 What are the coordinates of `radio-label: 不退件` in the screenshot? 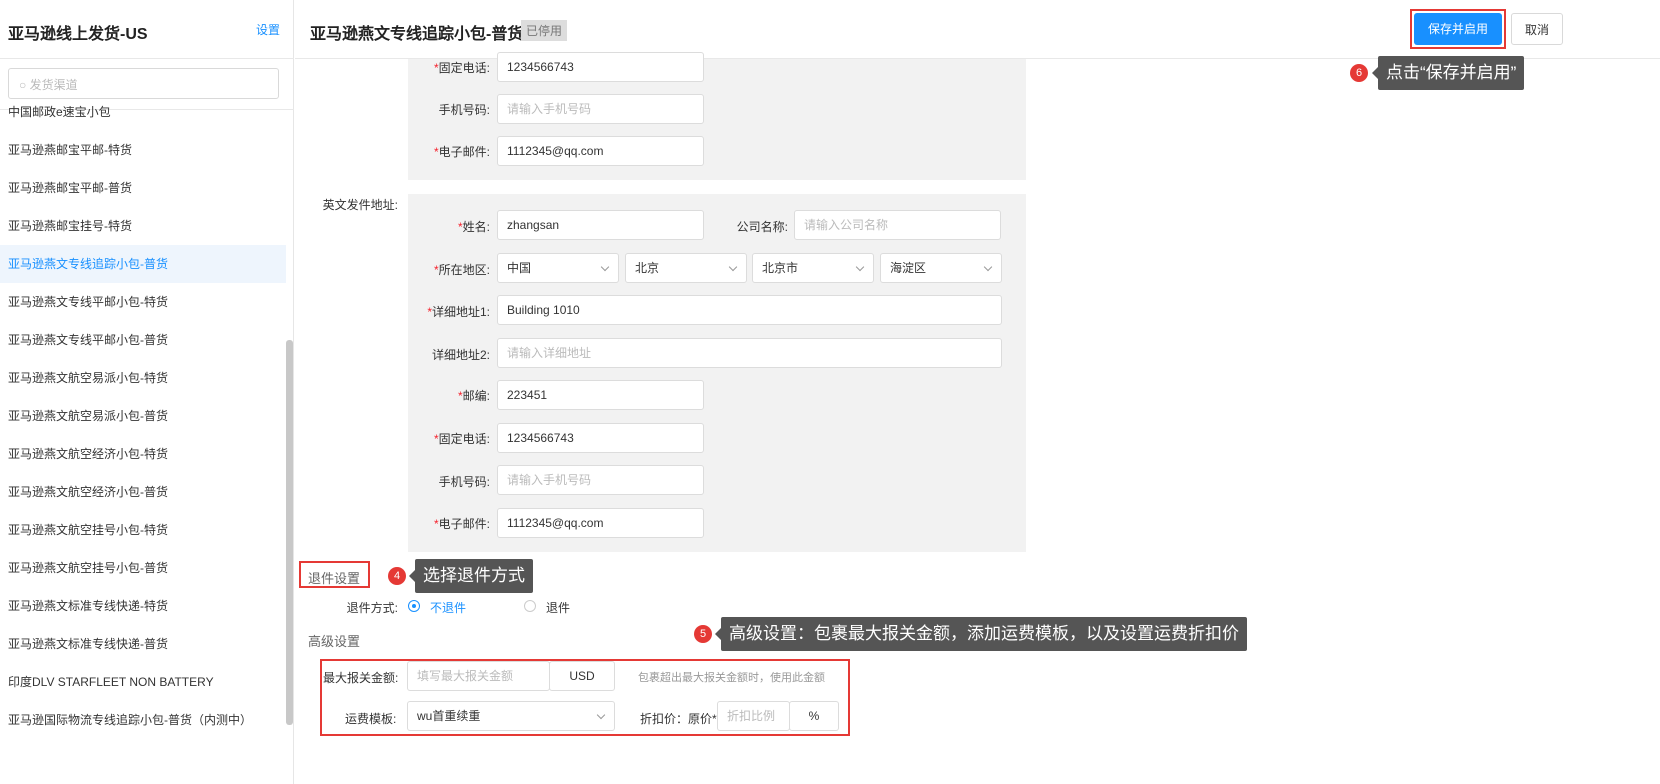 It's located at (448, 607).